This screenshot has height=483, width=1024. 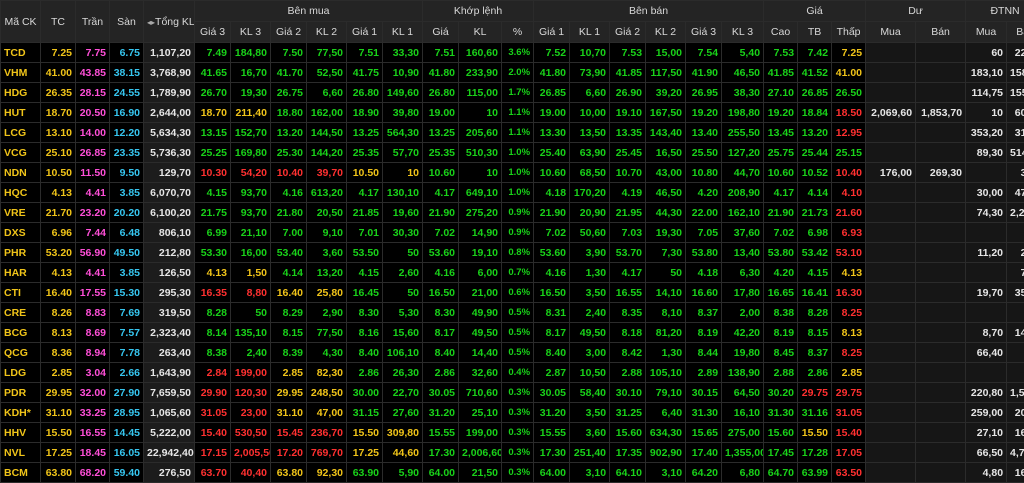 What do you see at coordinates (781, 32) in the screenshot?
I see `subcol-15: Cao` at bounding box center [781, 32].